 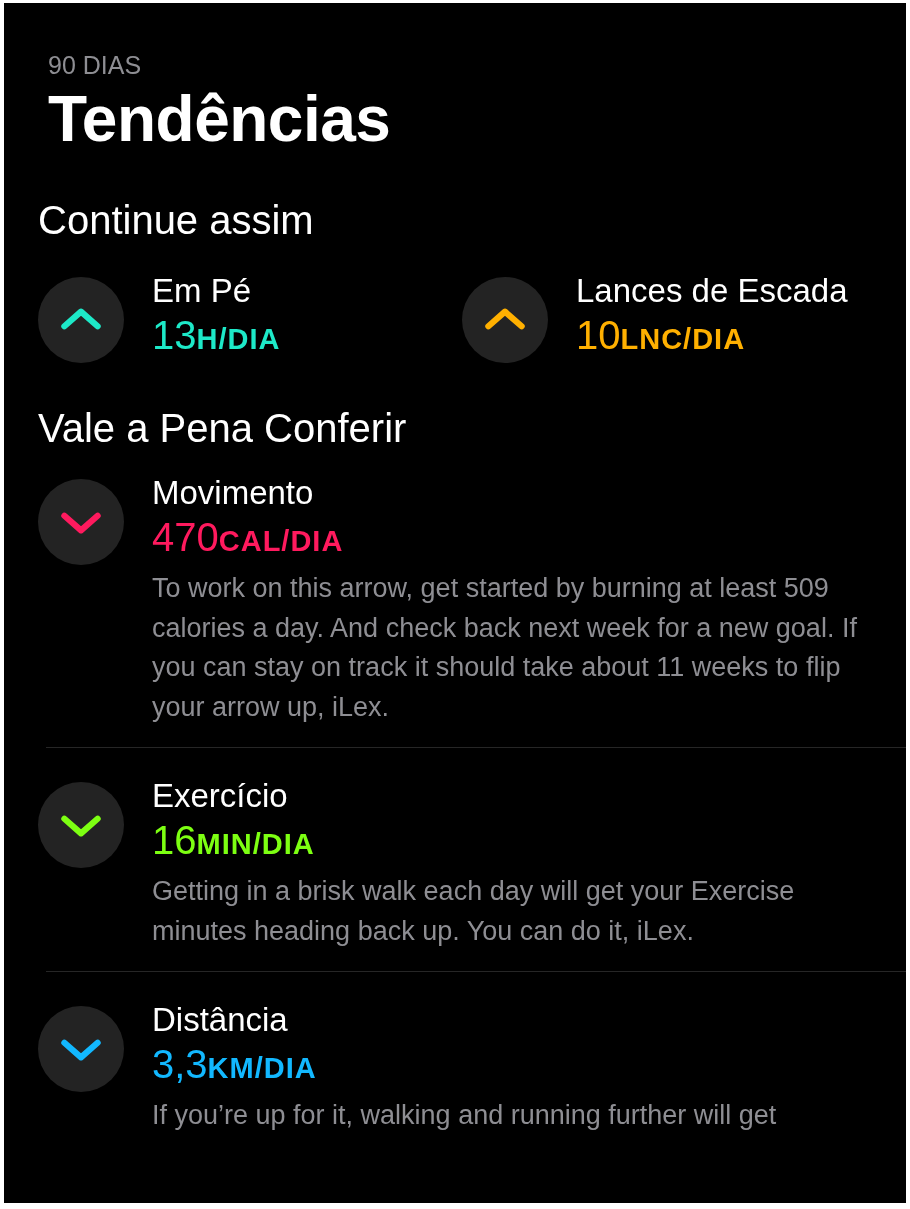 What do you see at coordinates (712, 291) in the screenshot?
I see `trend-name: Lances de Escada` at bounding box center [712, 291].